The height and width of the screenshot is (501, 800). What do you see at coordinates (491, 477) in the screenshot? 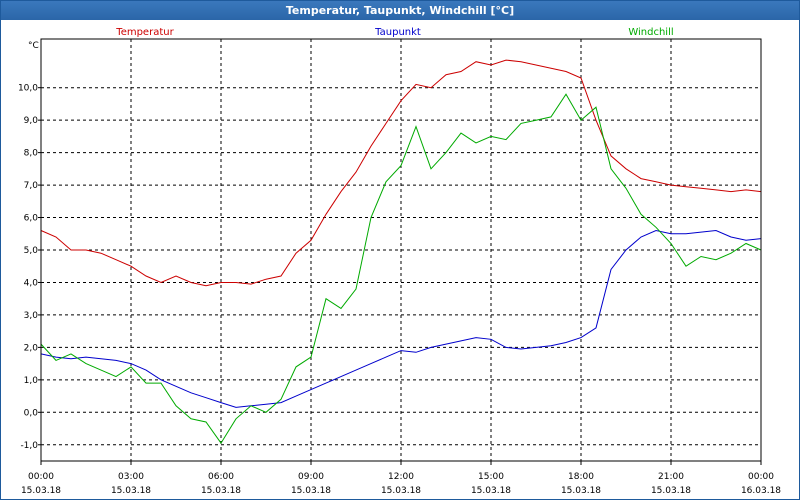
I see `x-tick-time-label: 15:00` at bounding box center [491, 477].